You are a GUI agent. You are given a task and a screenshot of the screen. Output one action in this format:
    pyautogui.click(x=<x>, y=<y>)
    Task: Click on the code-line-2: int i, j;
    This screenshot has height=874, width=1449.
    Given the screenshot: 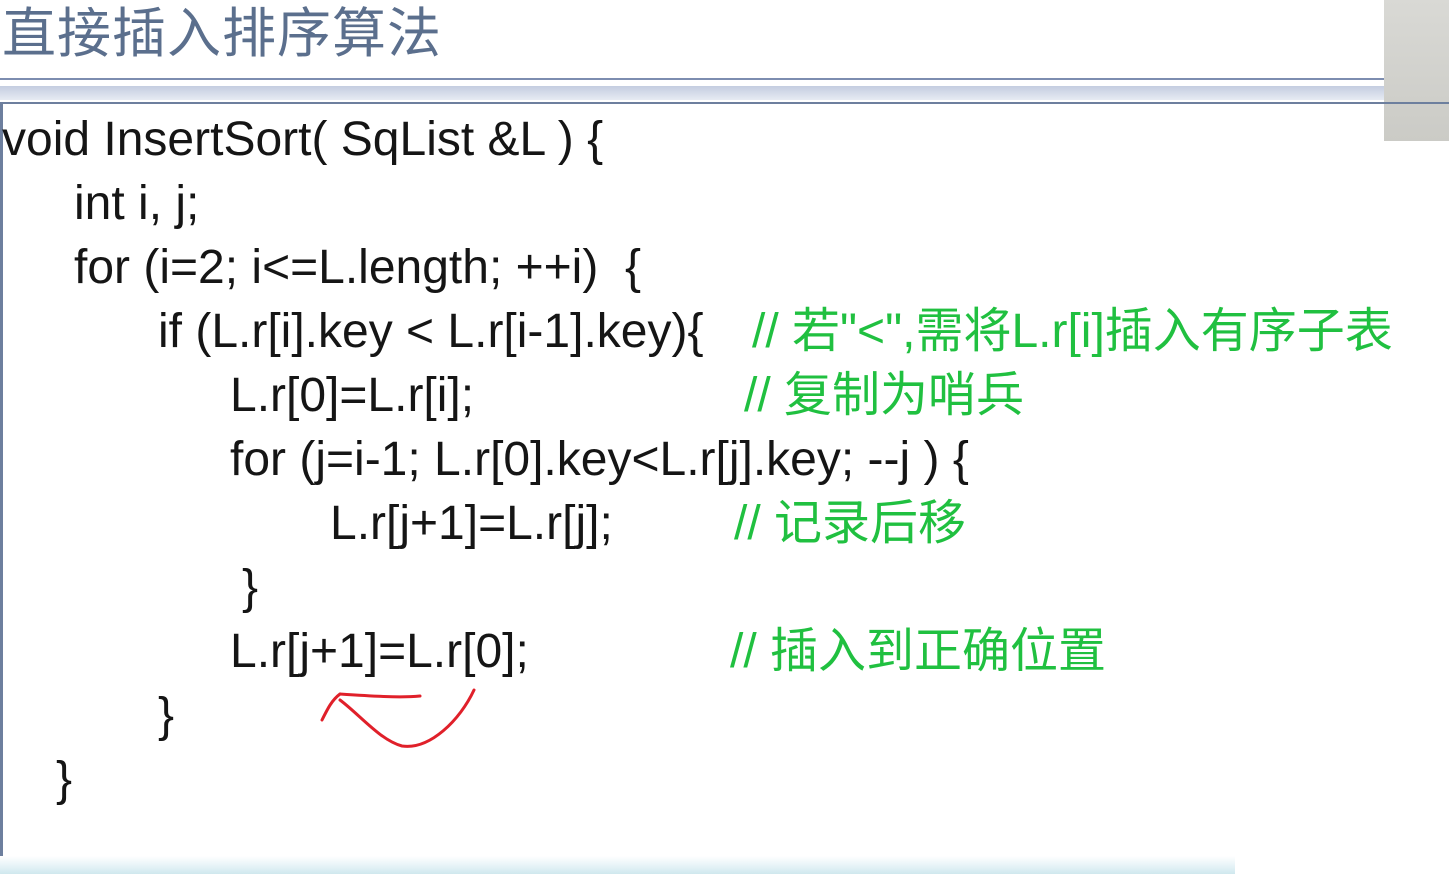 What is the action you would take?
    pyautogui.click(x=137, y=203)
    